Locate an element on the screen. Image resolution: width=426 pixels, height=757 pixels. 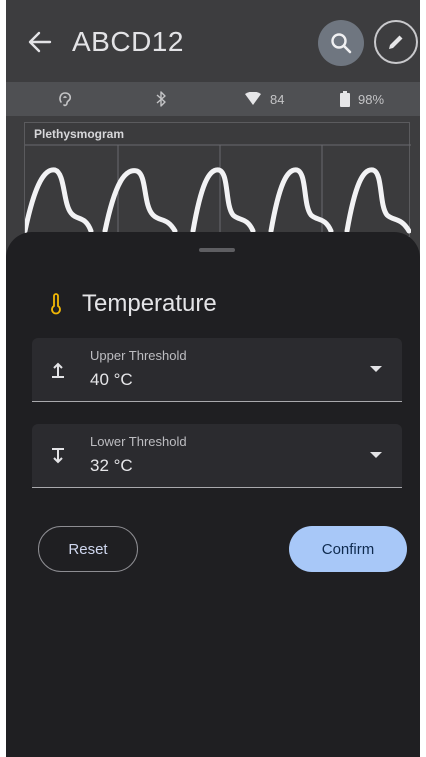
lower-threshold-label: Lower Threshold is located at coordinates (138, 441).